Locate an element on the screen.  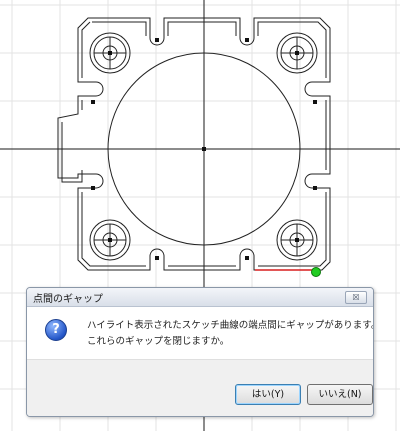
highlighted-gap-curve is located at coordinates (287, 273).